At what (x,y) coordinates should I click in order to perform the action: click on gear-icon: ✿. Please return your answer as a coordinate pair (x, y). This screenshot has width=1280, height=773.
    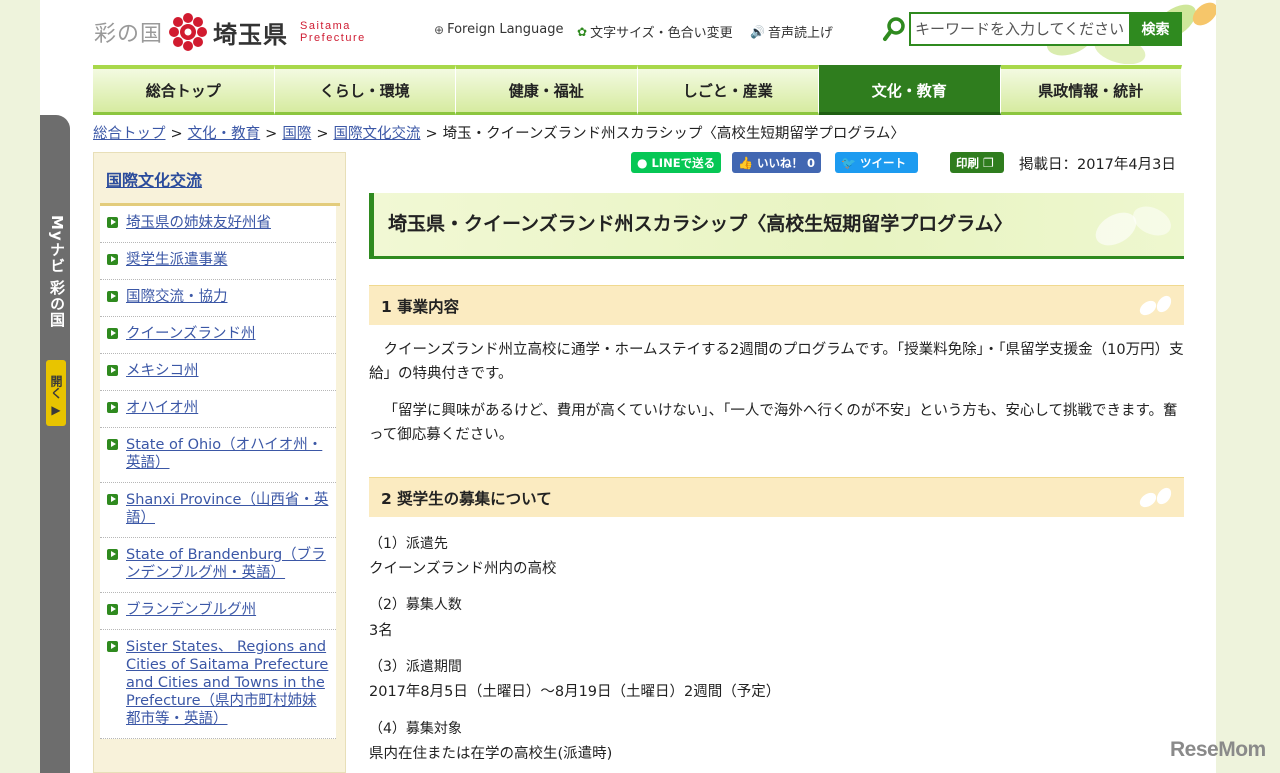
    Looking at the image, I should click on (582, 31).